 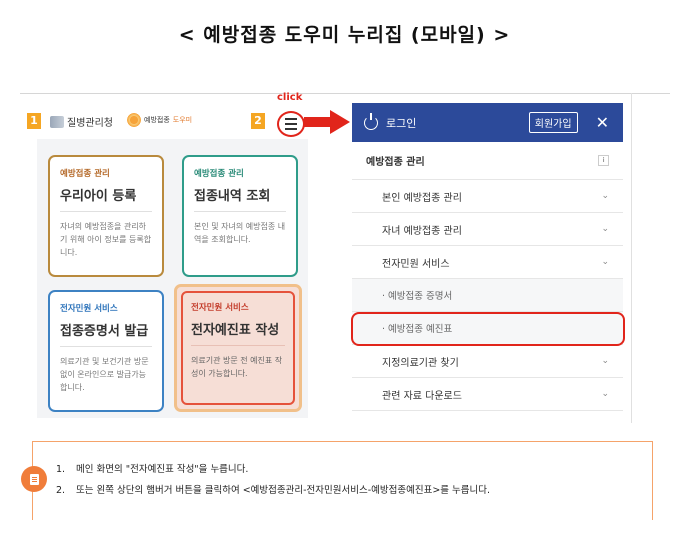 What do you see at coordinates (157, 120) in the screenshot?
I see `site-name-prefix: 예방접종` at bounding box center [157, 120].